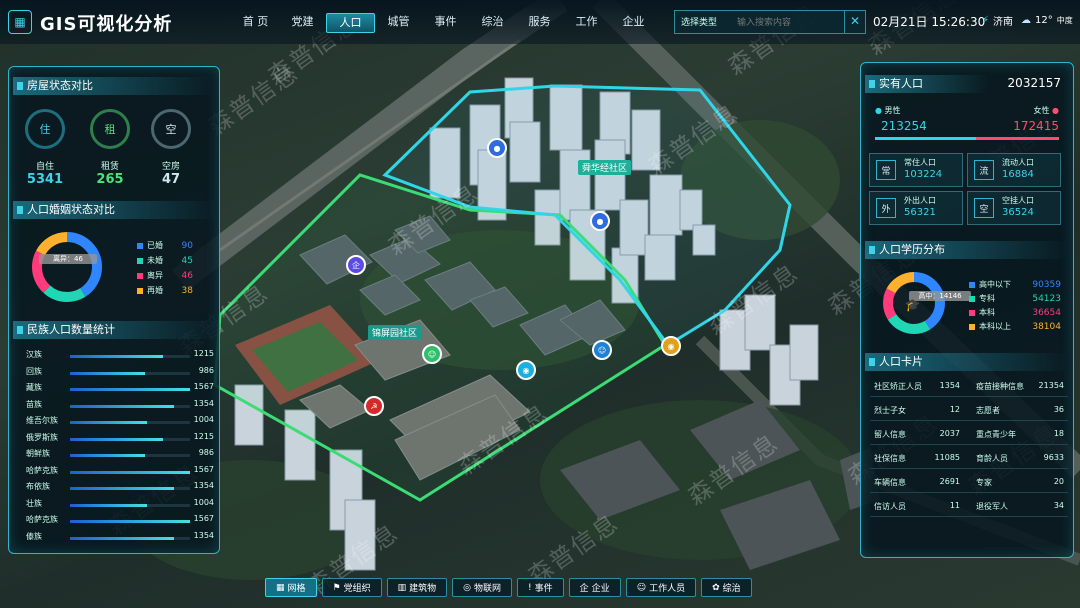 This screenshot has height=608, width=1080. I want to click on population-card-icon: 流, so click(984, 170).